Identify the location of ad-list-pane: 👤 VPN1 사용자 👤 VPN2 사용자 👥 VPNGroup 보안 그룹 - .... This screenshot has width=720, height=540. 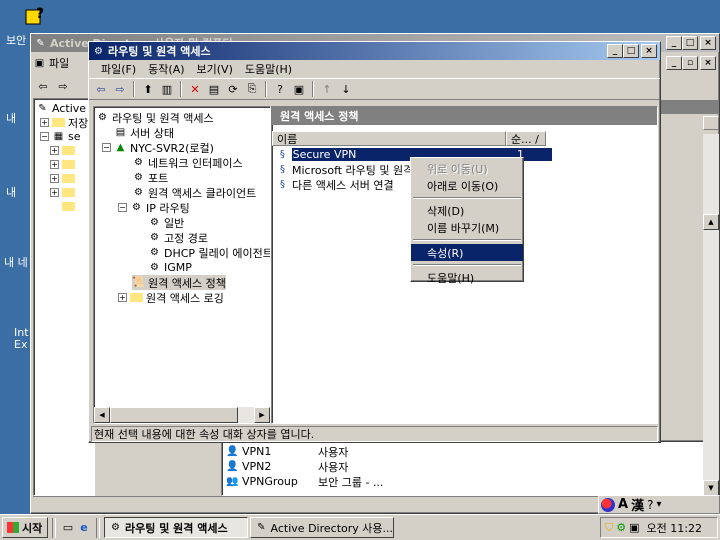
(469, 468).